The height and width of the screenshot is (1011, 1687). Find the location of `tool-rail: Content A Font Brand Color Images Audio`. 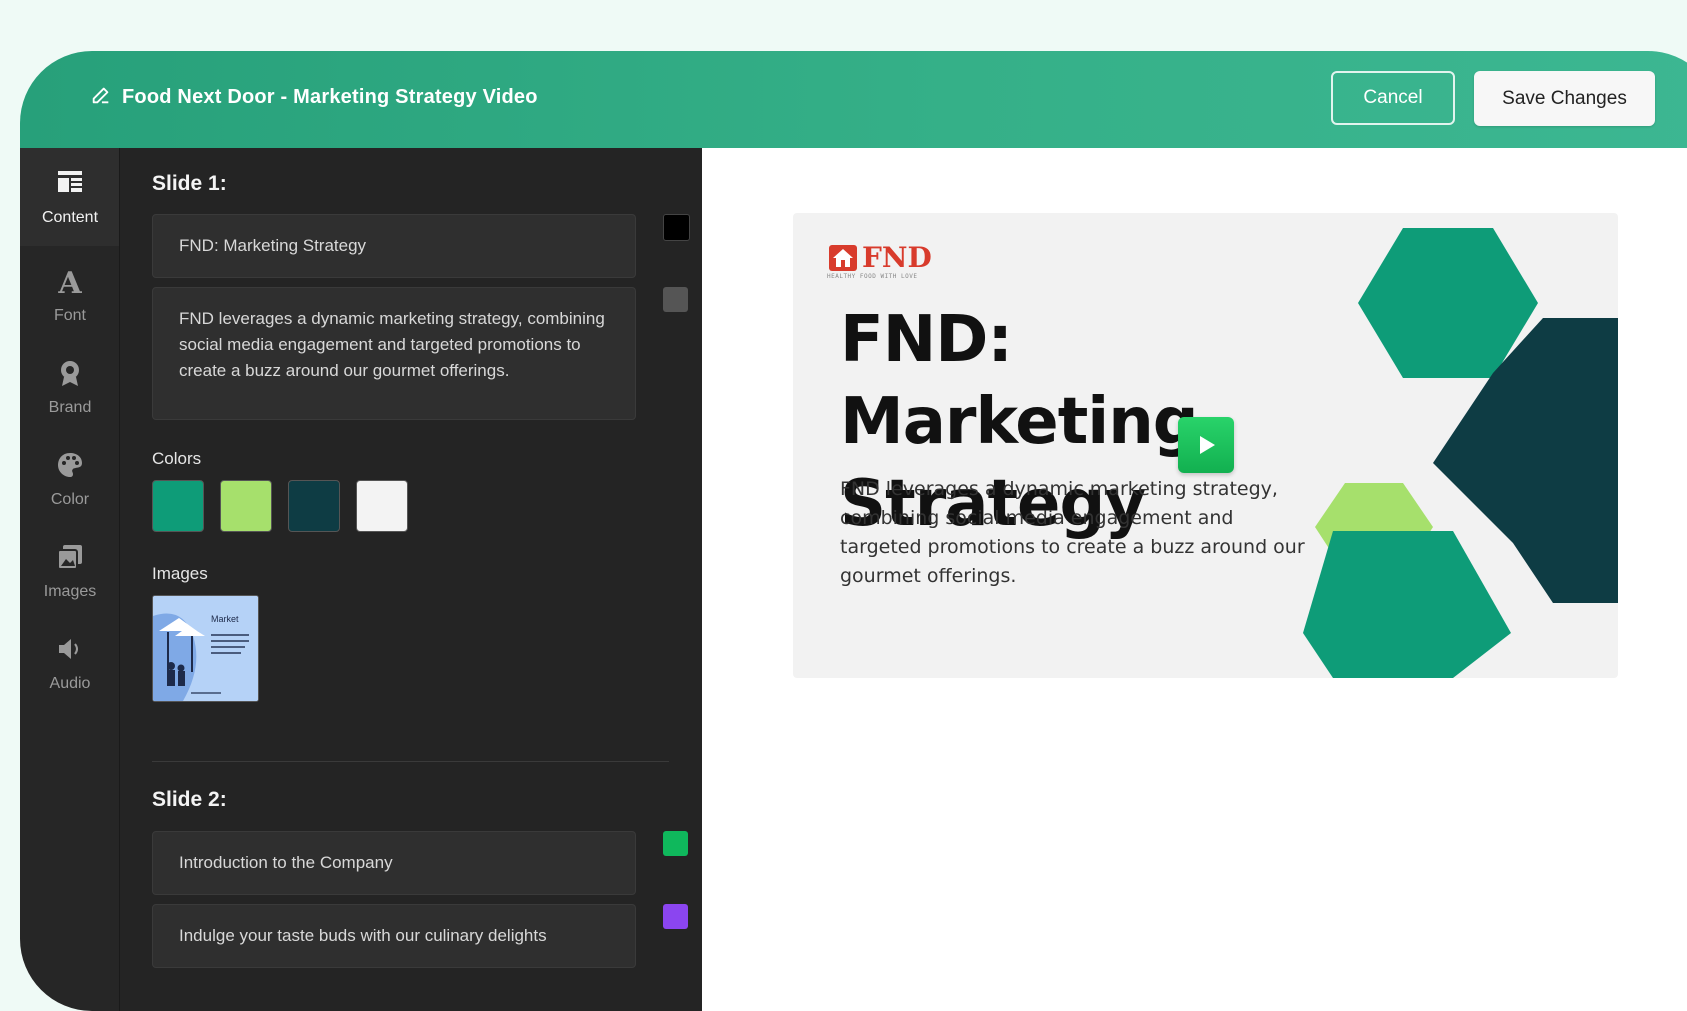

tool-rail: Content A Font Brand Color Images Audio is located at coordinates (70, 579).